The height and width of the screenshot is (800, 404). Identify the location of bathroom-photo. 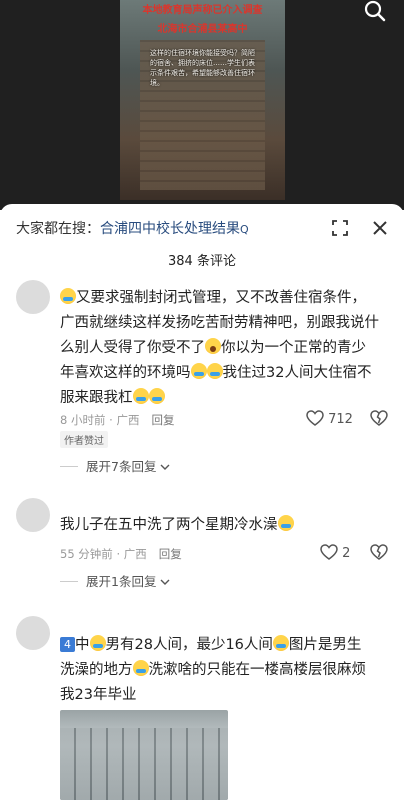
(144, 764).